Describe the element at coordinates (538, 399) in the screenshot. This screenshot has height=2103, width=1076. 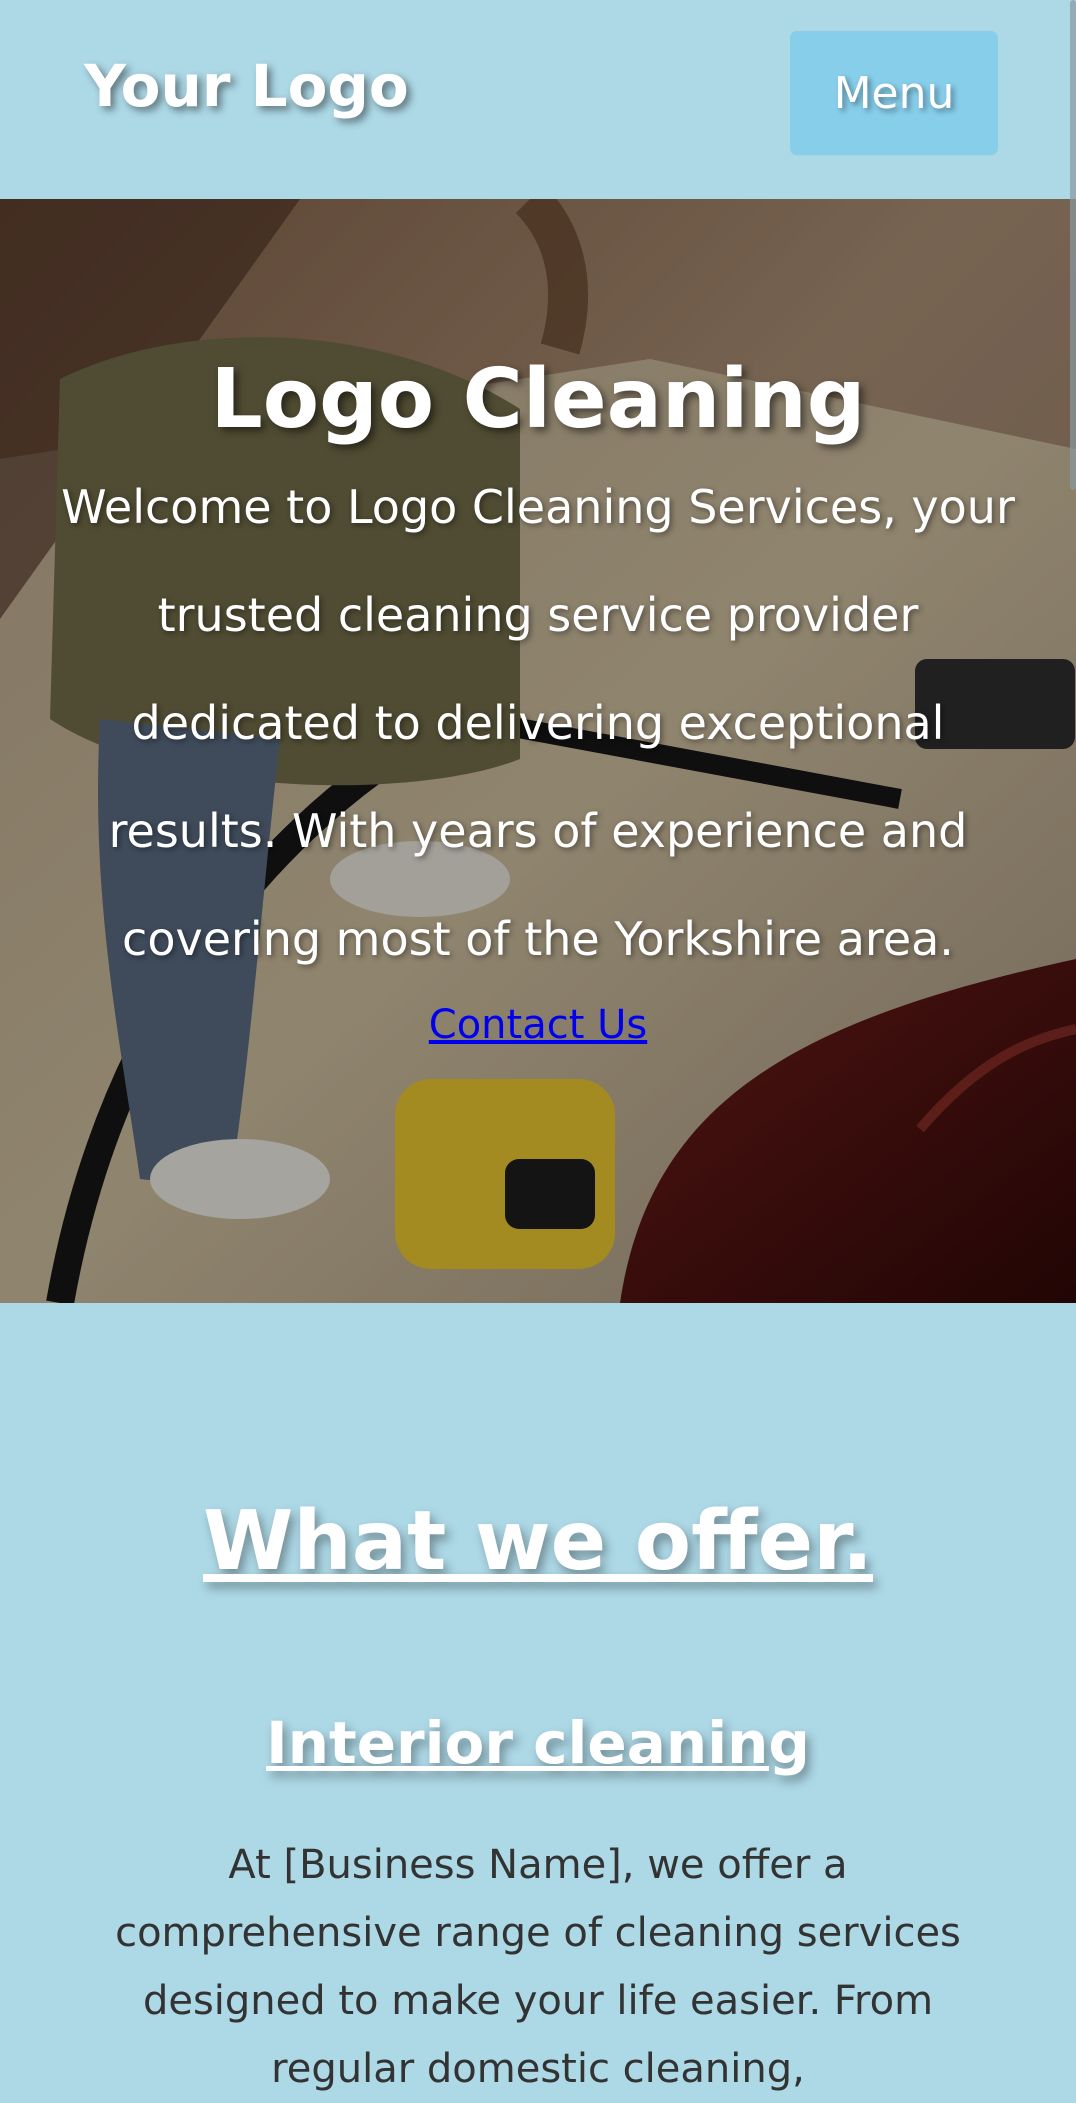
I see `hero-title: Logo Cleaning` at that location.